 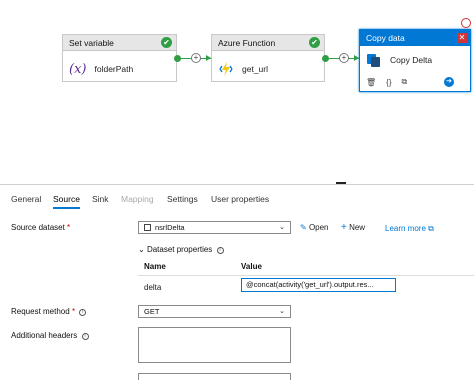 I want to click on label-text: Source dataset, so click(x=38, y=227).